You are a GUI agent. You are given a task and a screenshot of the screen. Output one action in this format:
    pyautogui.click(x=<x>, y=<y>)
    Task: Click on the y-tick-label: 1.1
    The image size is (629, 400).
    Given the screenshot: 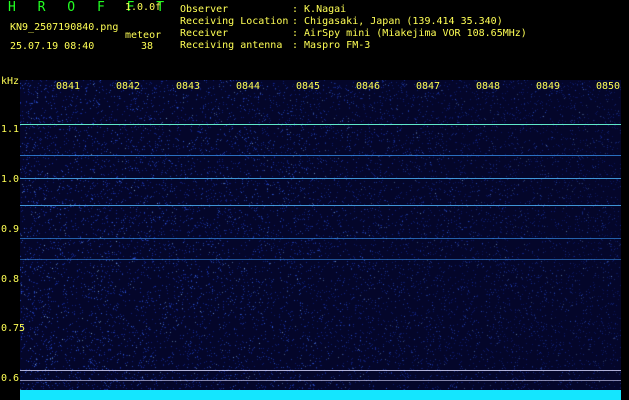 What is the action you would take?
    pyautogui.click(x=10, y=129)
    